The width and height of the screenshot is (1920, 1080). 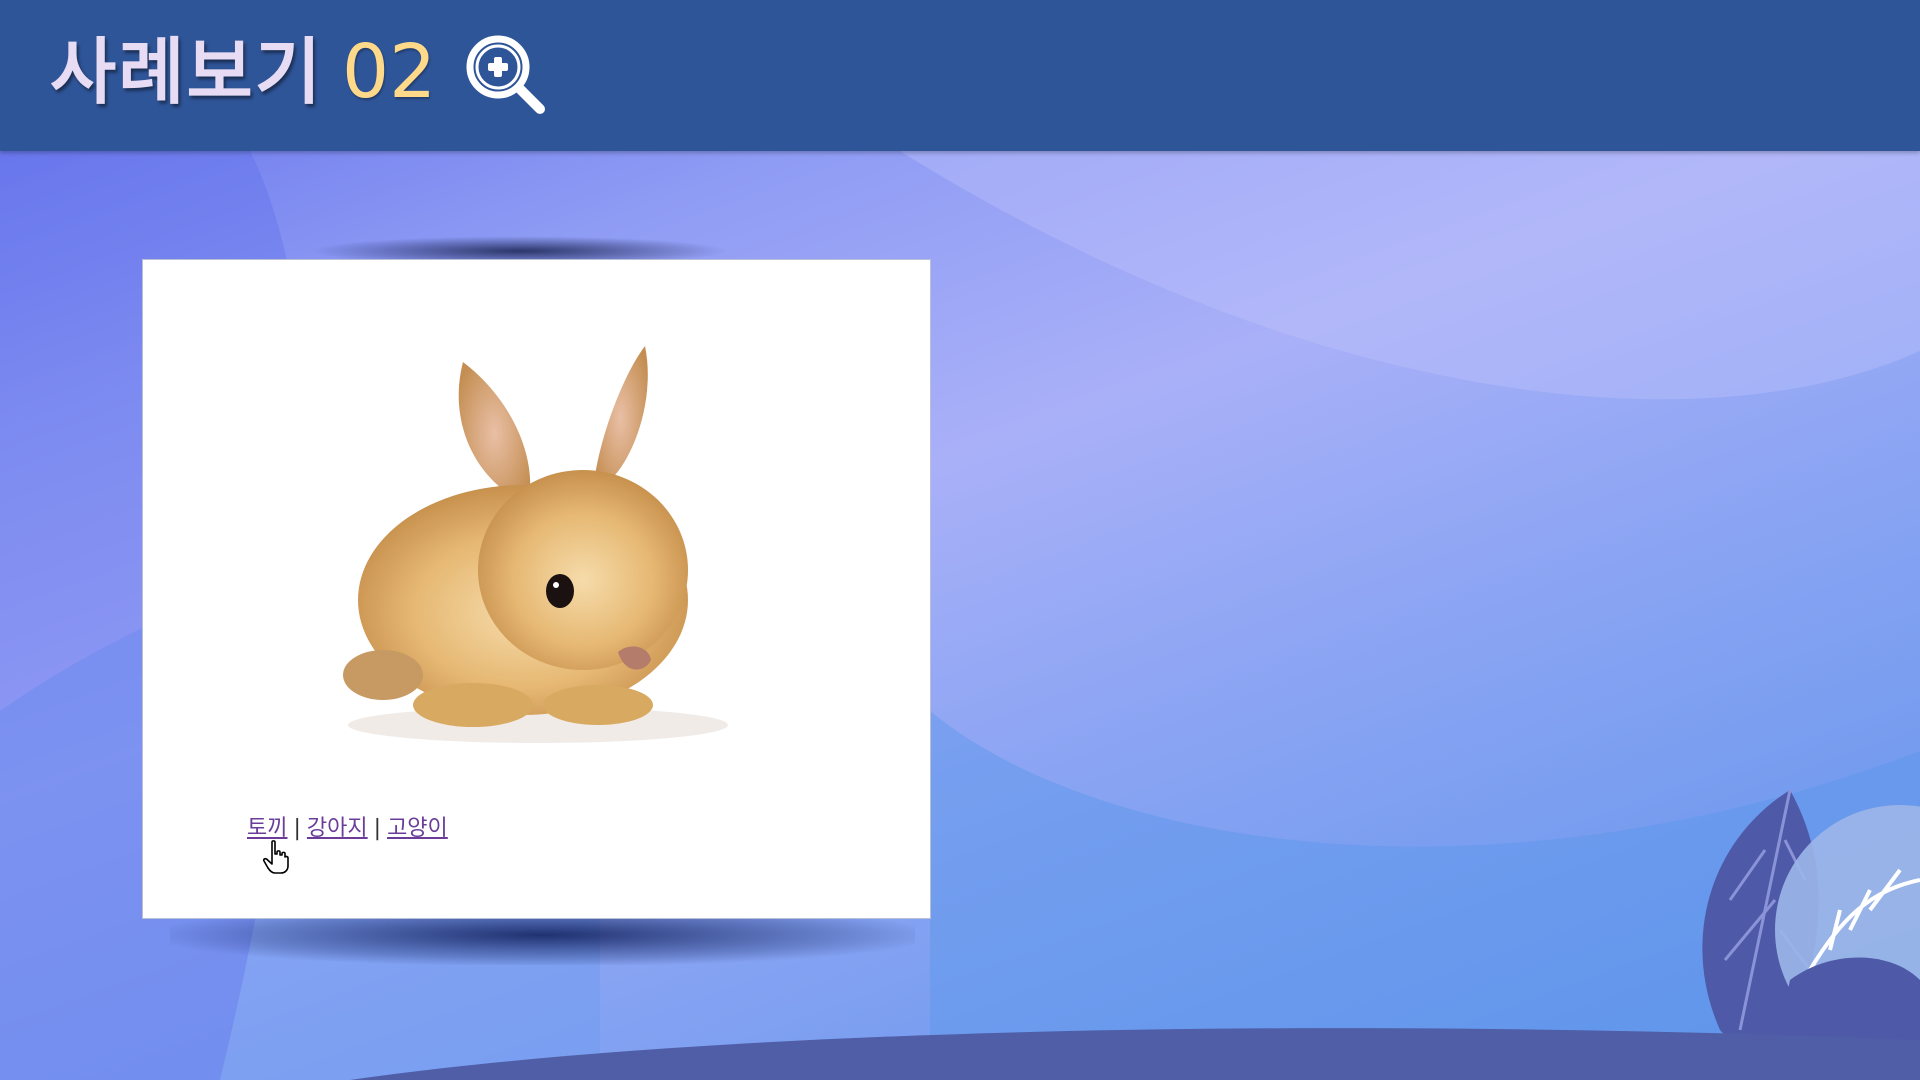 I want to click on hand-cursor-icon, so click(x=276, y=857).